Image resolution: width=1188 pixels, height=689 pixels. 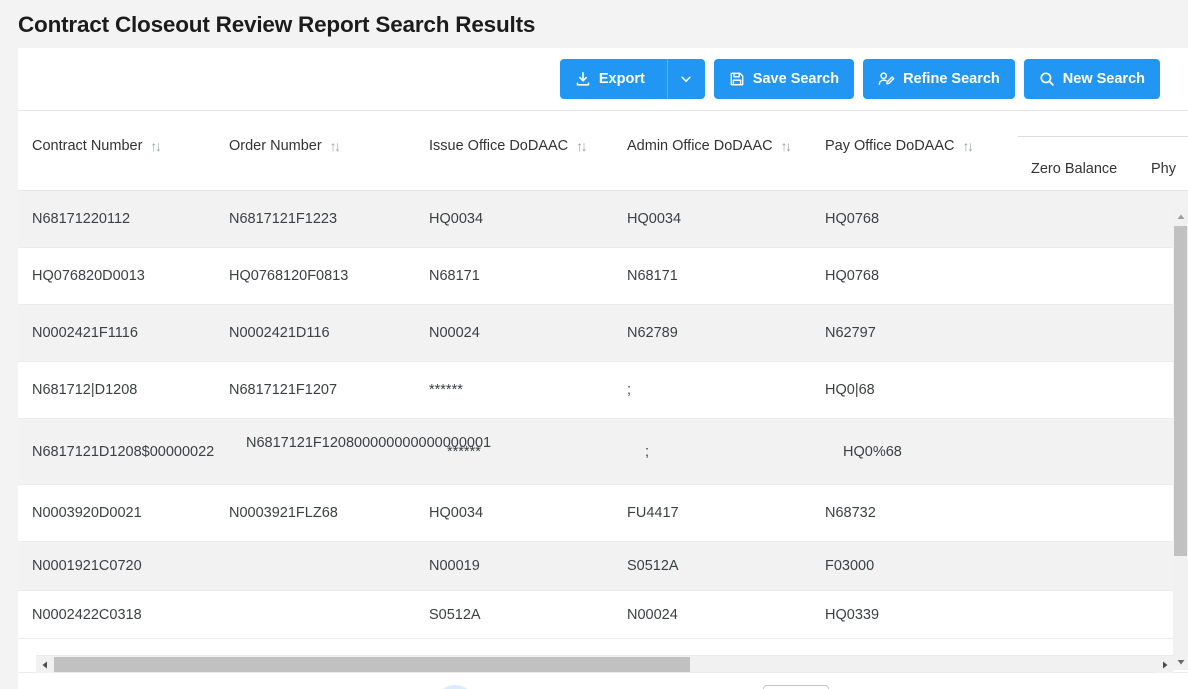 What do you see at coordinates (922, 664) in the screenshot?
I see `horizontal-scrollbar-track` at bounding box center [922, 664].